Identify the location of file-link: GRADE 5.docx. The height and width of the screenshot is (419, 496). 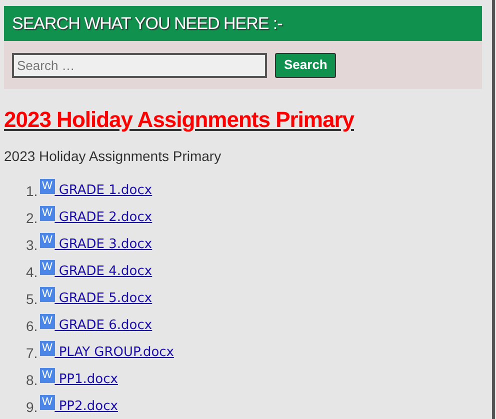
(103, 299).